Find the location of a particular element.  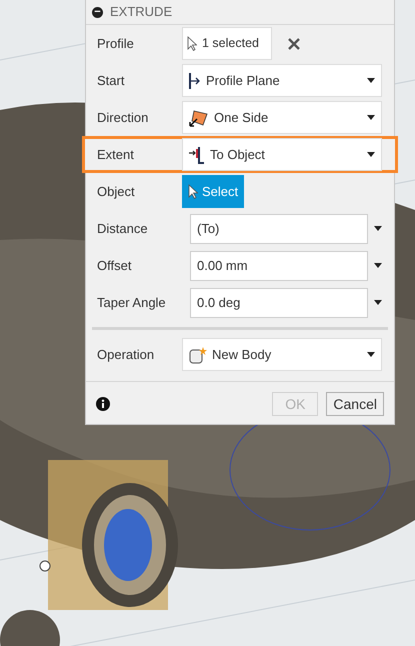

input-field: 0.00 mm is located at coordinates (279, 265).